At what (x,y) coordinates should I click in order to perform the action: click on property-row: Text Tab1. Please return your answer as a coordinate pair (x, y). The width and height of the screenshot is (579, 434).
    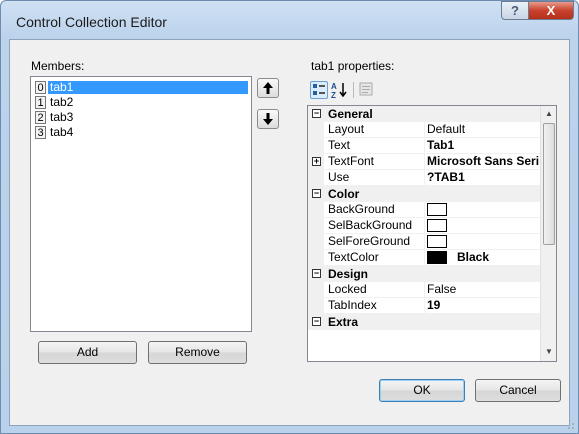
    Looking at the image, I should click on (424, 146).